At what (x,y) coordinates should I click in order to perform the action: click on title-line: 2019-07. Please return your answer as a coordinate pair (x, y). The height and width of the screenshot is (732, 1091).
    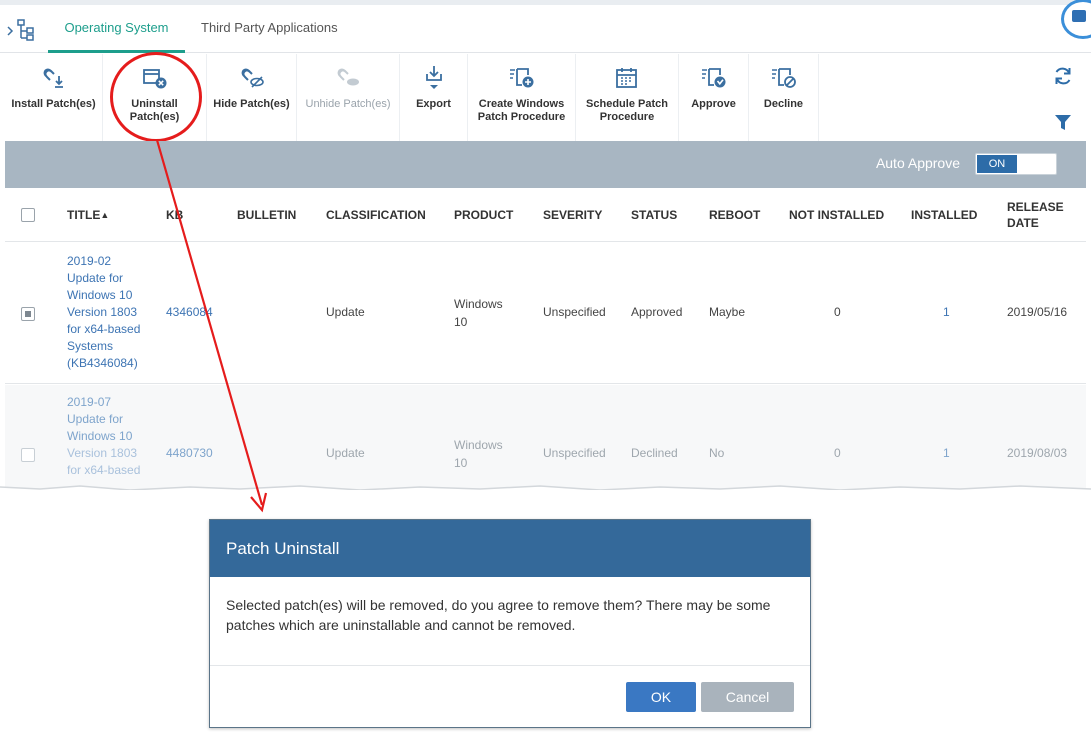
    Looking at the image, I should click on (89, 402).